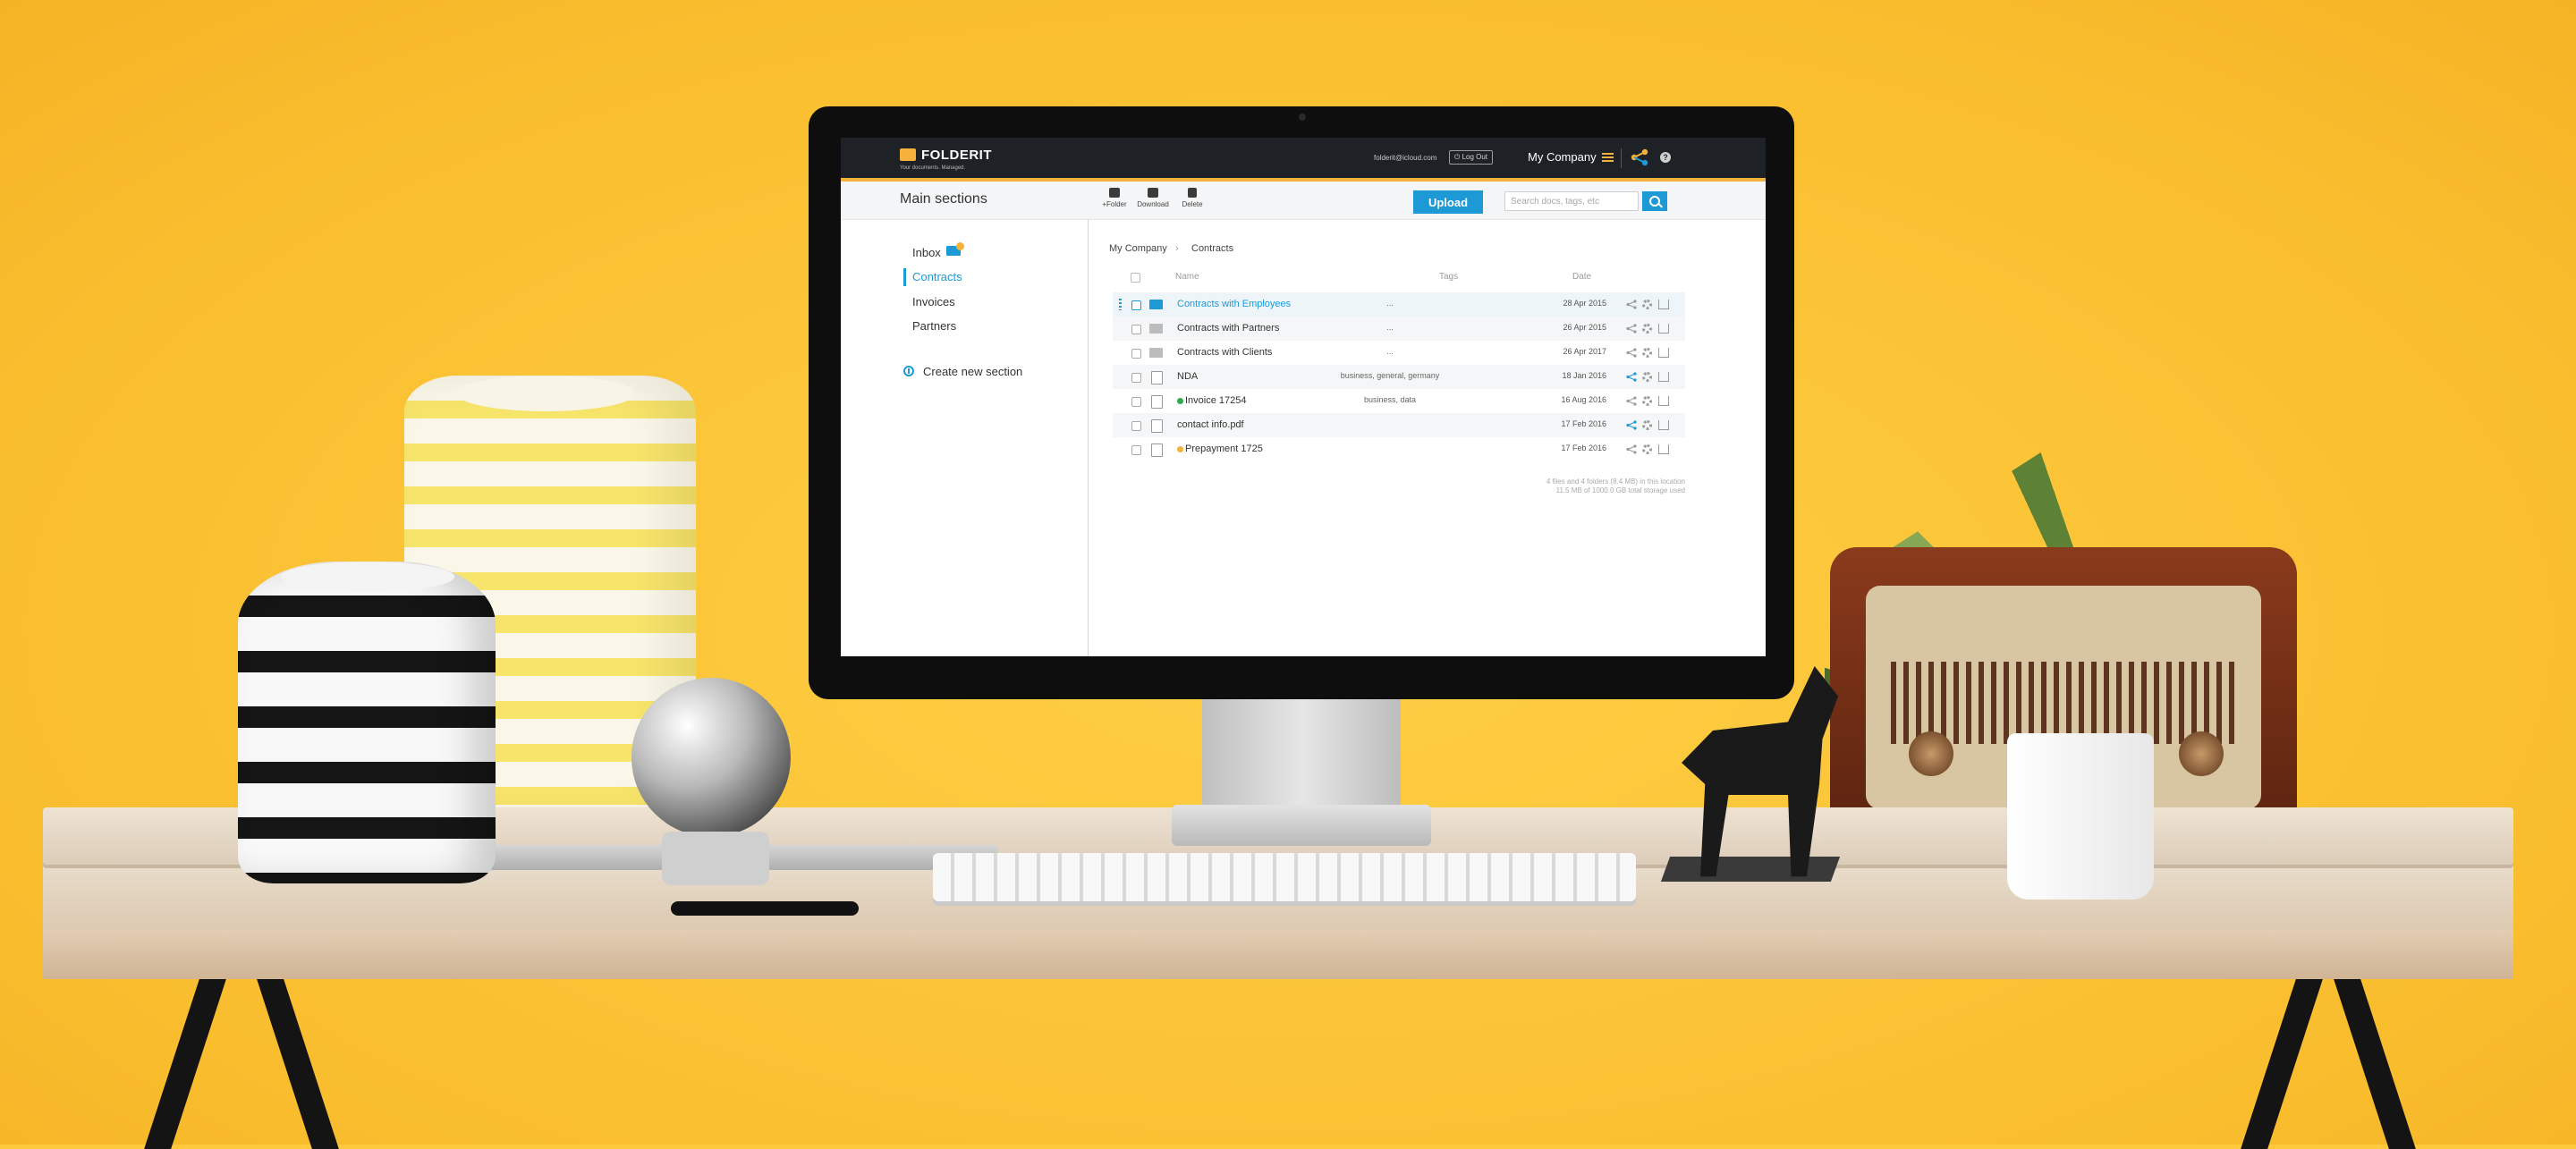 Image resolution: width=2576 pixels, height=1149 pixels. Describe the element at coordinates (1135, 278) in the screenshot. I see `select-all-checkbox` at that location.